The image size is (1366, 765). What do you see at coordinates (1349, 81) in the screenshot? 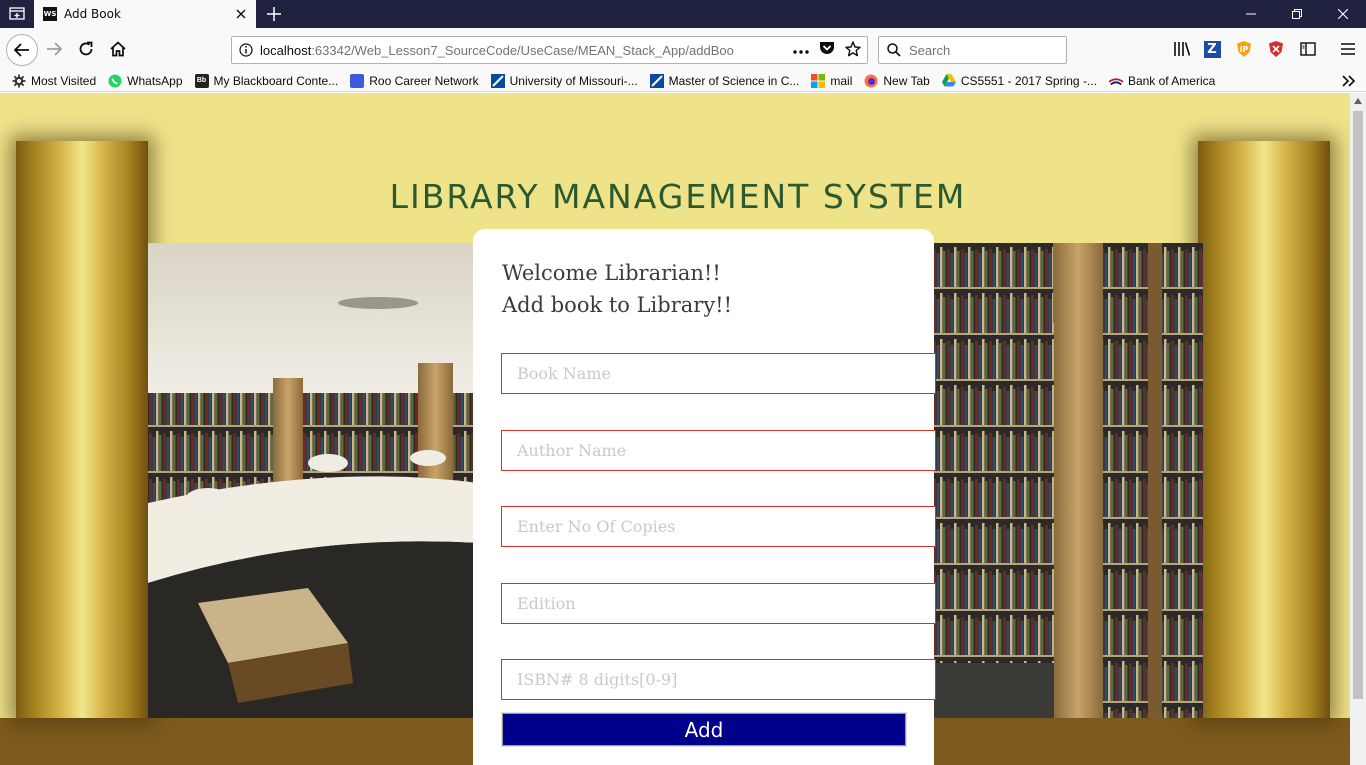
I see `chevron-double-right-icon` at bounding box center [1349, 81].